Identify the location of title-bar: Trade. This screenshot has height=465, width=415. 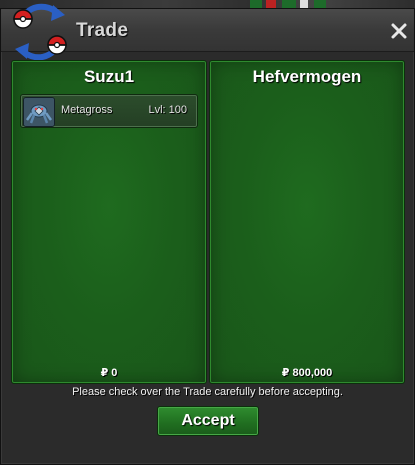
(207, 32).